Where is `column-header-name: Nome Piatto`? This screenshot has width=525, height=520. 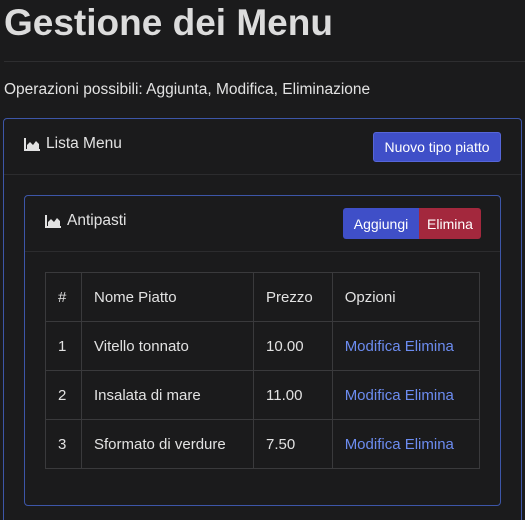 column-header-name: Nome Piatto is located at coordinates (167, 297).